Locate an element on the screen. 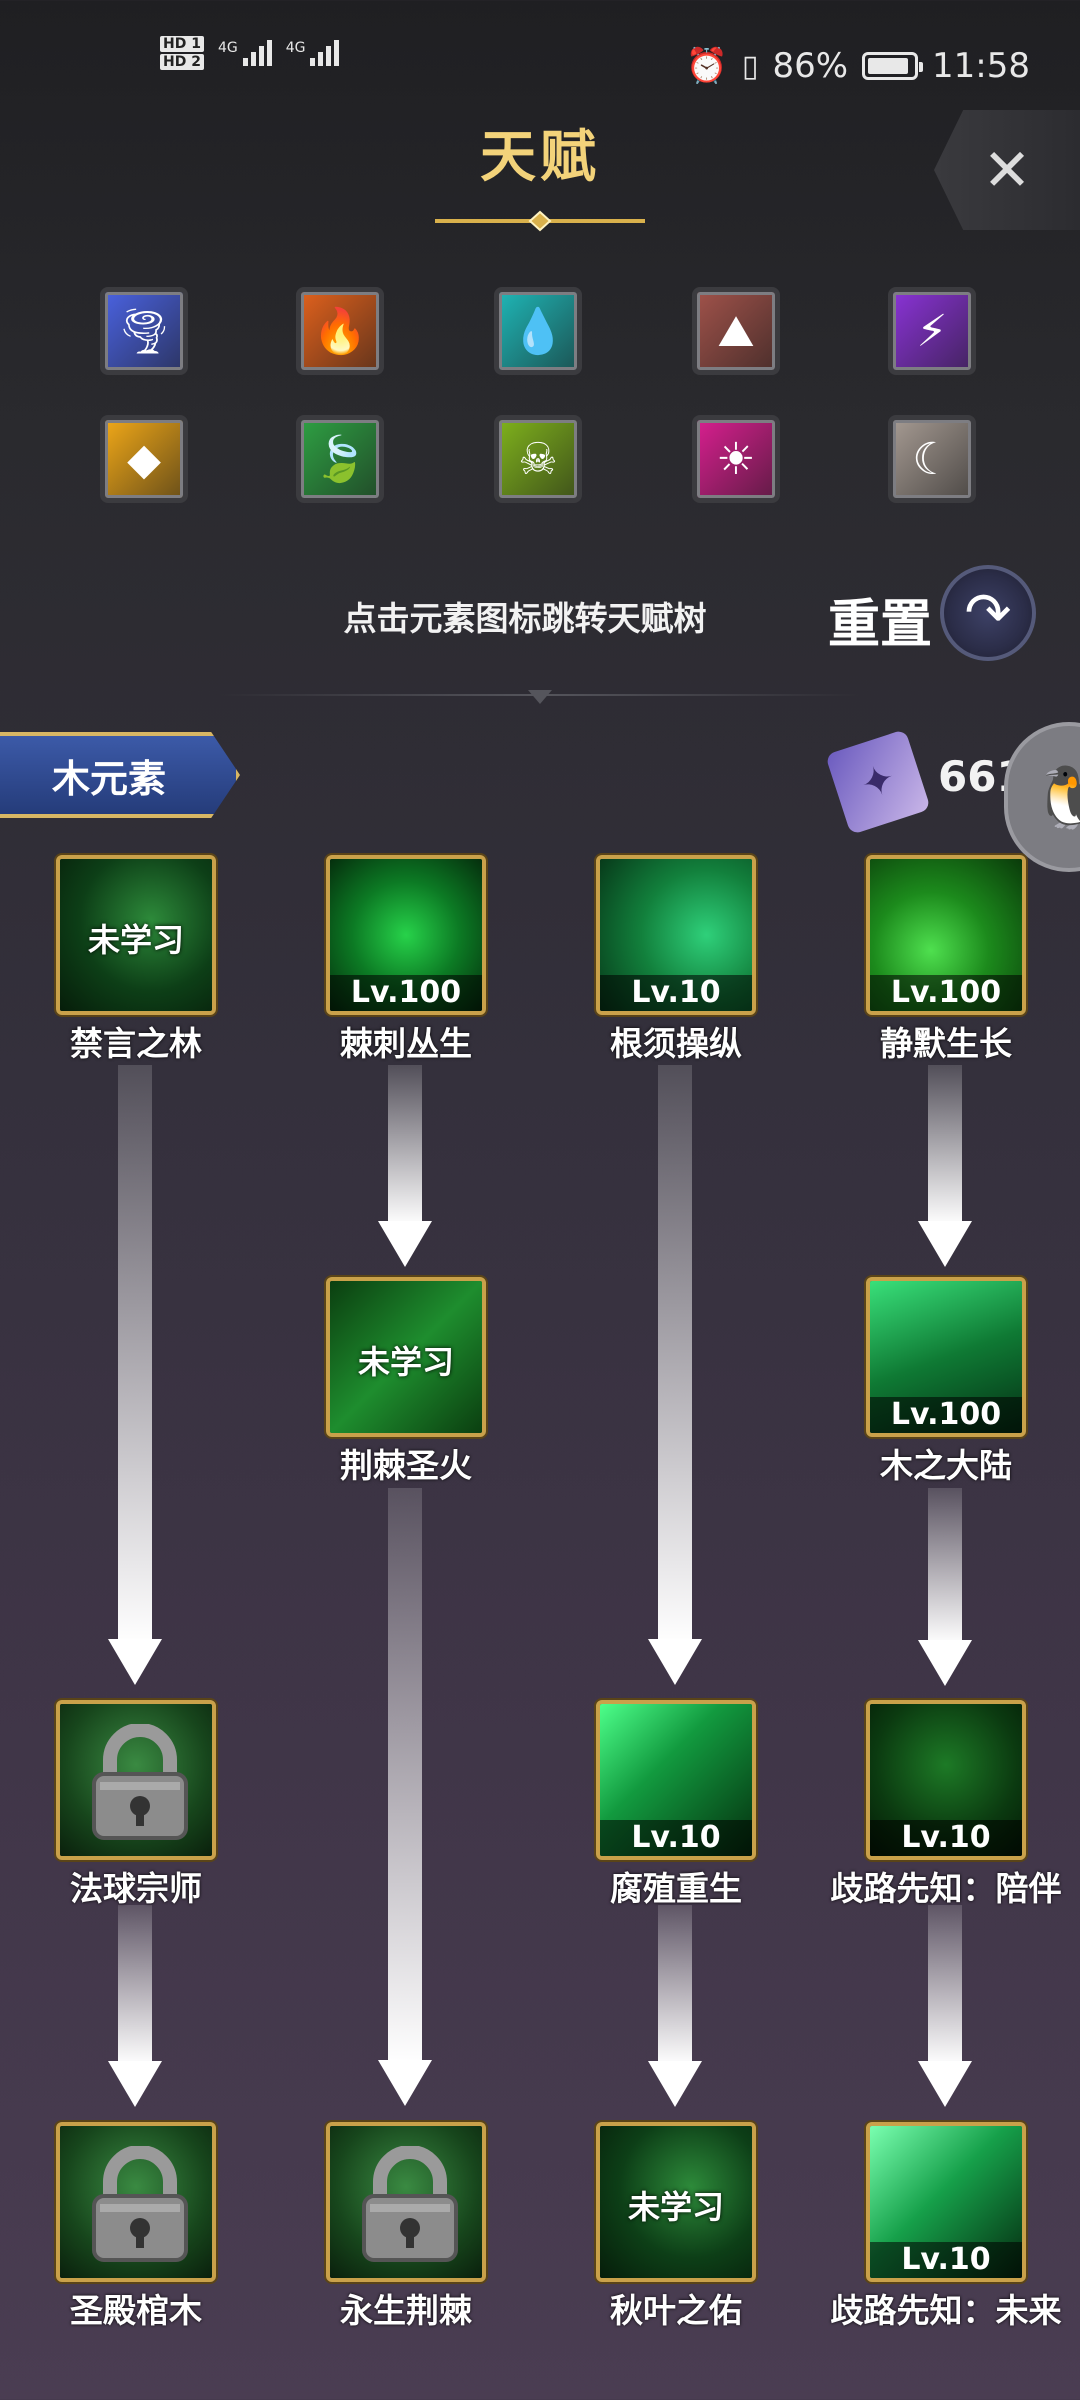 The width and height of the screenshot is (1080, 2400). fire-element-icon: 🔥 is located at coordinates (340, 331).